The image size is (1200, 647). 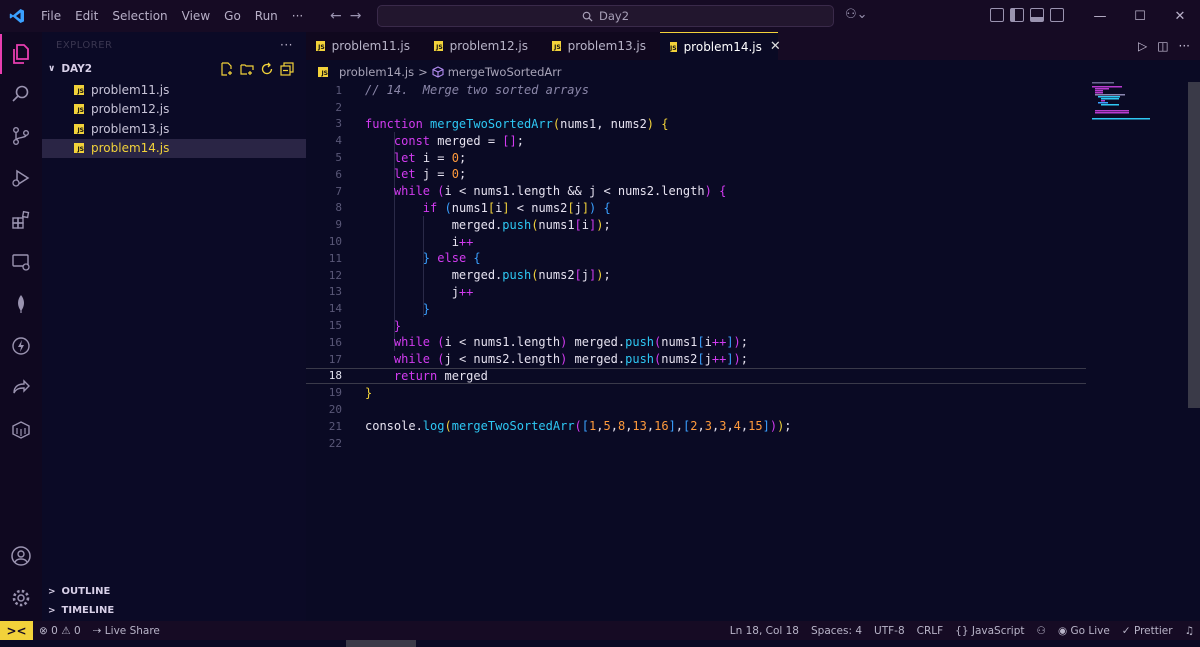 I want to click on menu-more: ···, so click(x=297, y=16).